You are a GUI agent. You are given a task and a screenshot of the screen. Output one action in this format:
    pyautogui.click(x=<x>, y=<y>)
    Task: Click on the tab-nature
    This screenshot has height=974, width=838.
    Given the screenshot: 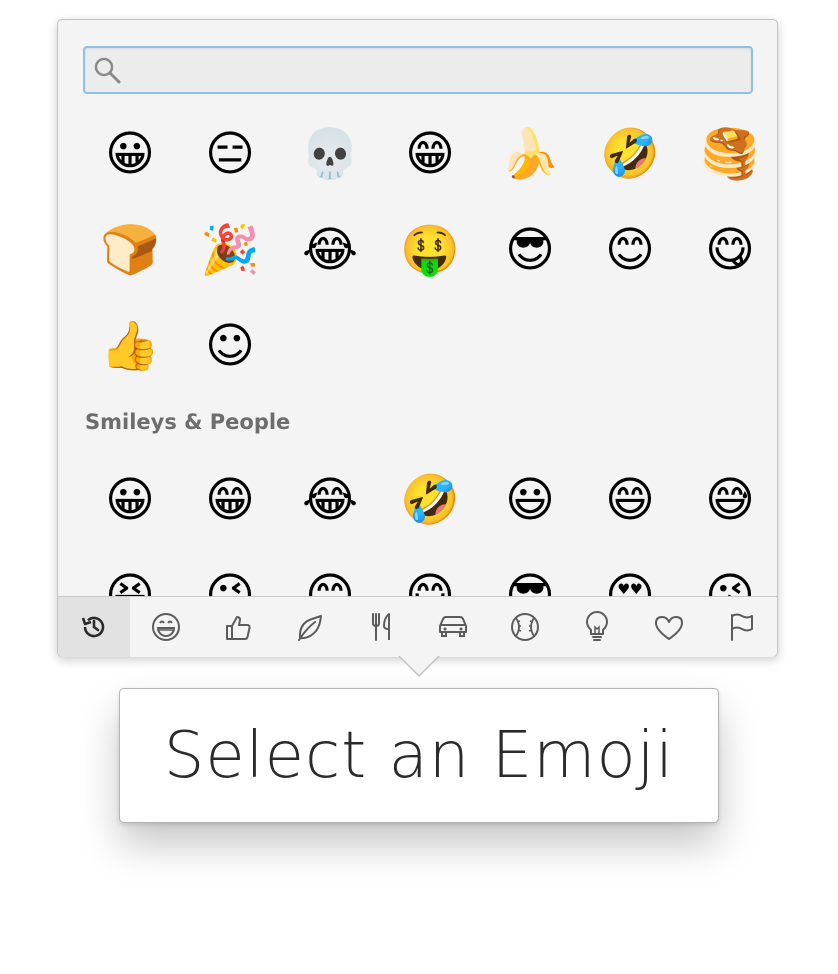 What is the action you would take?
    pyautogui.click(x=310, y=627)
    